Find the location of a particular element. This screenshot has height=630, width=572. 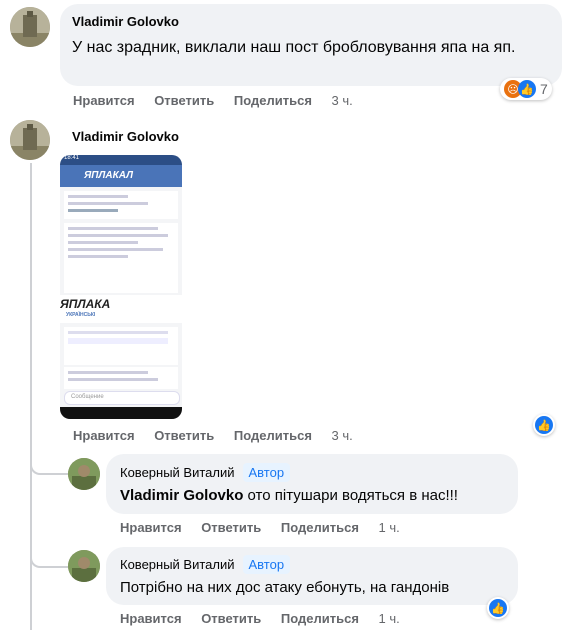

brand-subtext: УКРАЇНСЬКІ is located at coordinates (81, 315).